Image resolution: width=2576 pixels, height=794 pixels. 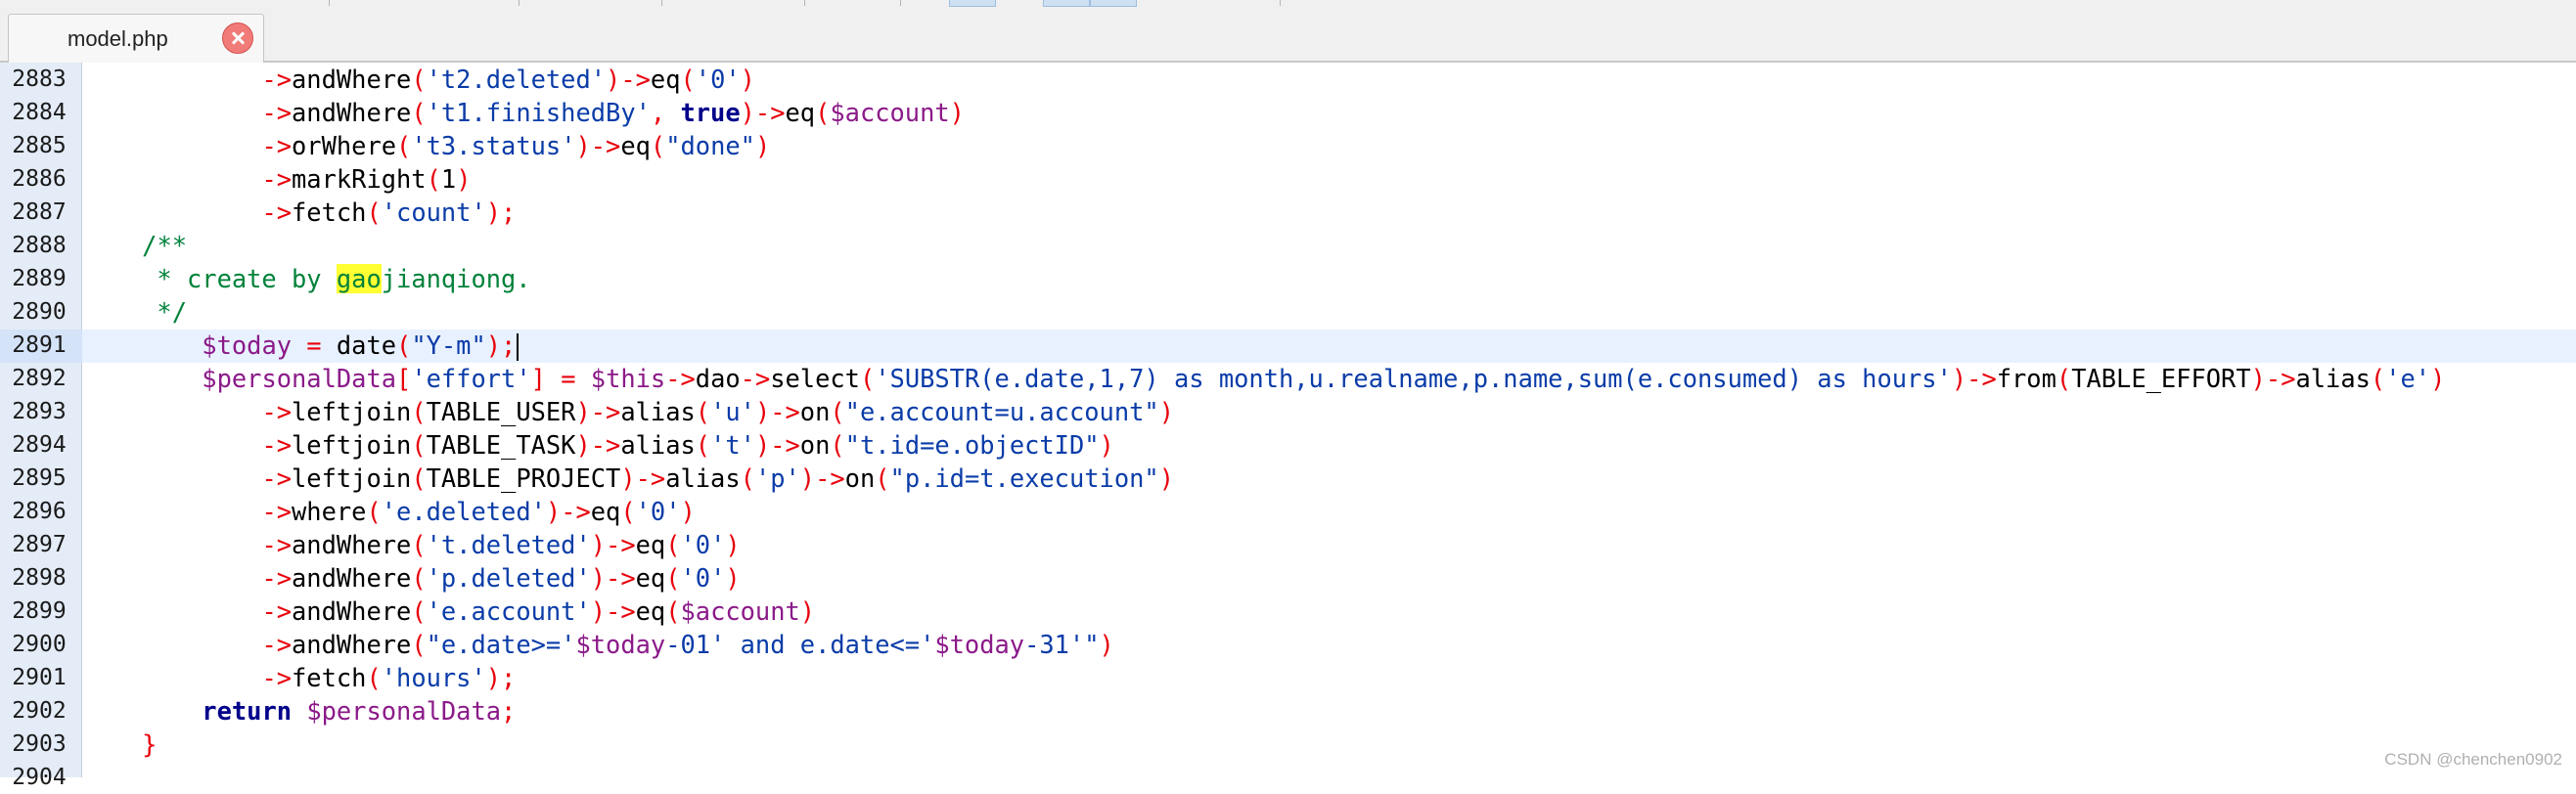 I want to click on code-token: TABLE_USER, so click(x=501, y=411).